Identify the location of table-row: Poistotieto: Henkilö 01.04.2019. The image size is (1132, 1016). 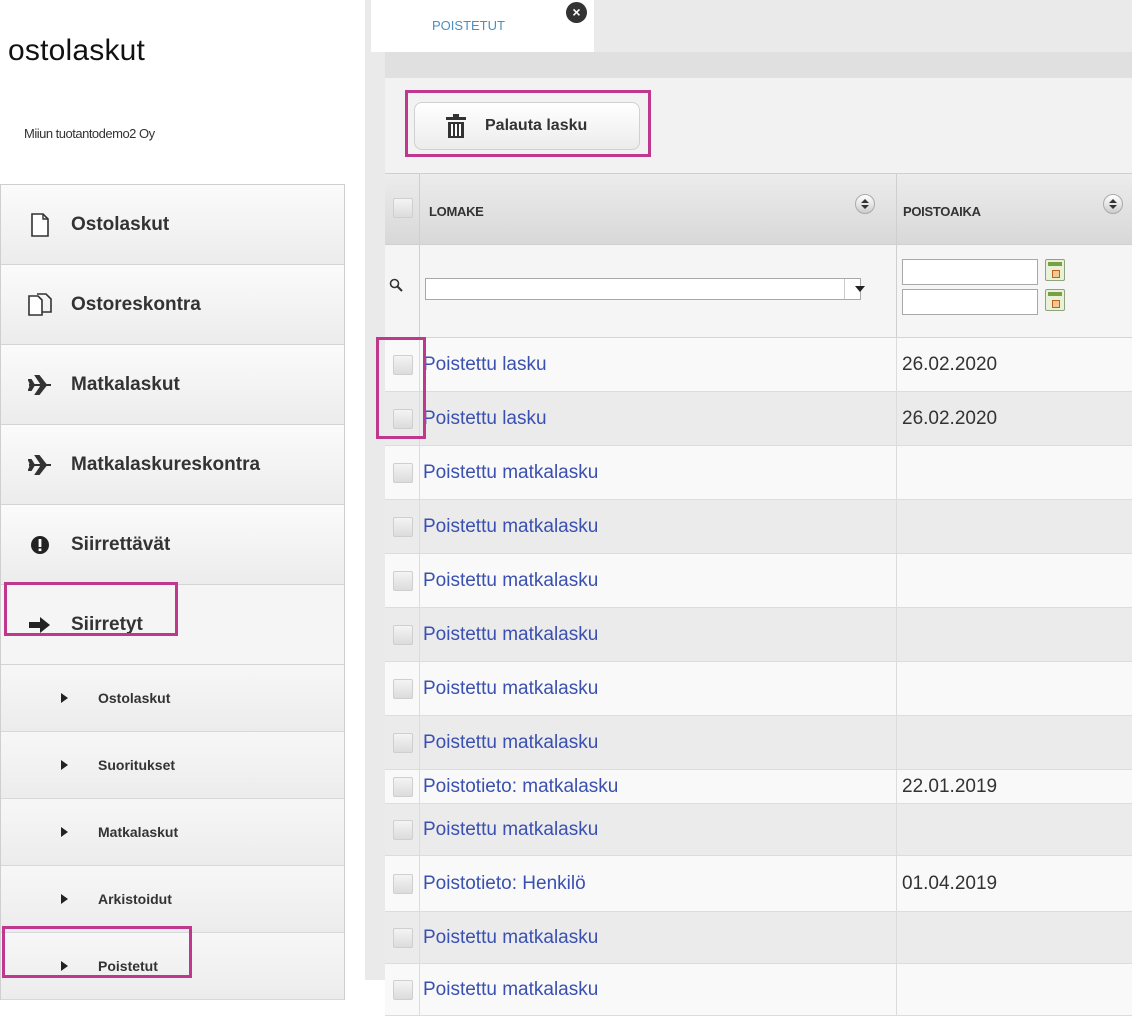
(758, 884).